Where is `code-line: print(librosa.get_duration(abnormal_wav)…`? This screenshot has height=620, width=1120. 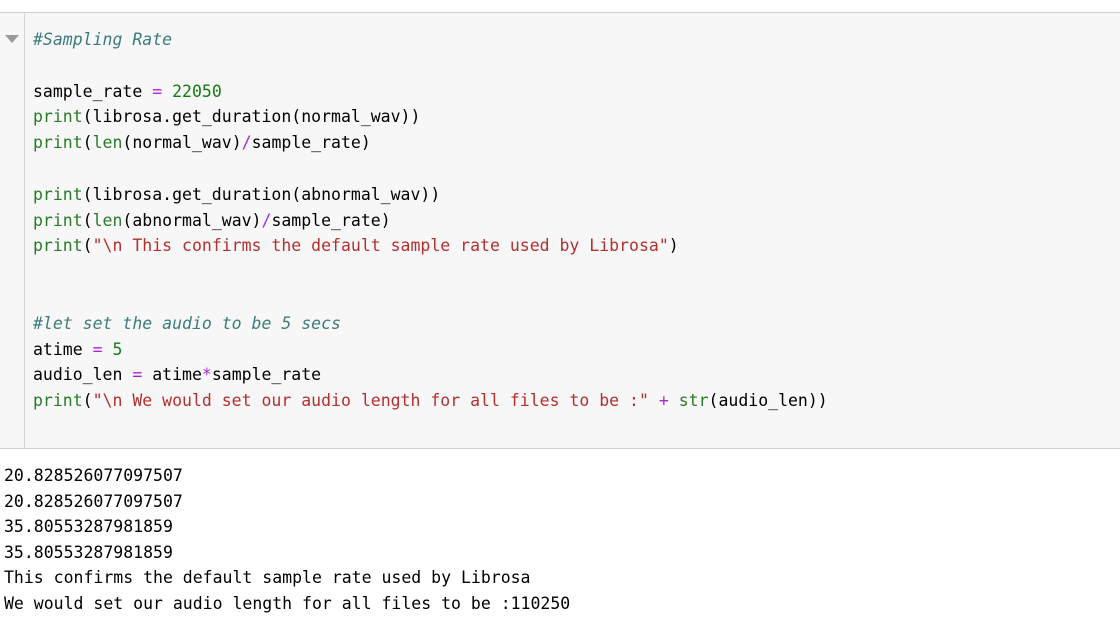 code-line: print(librosa.get_duration(abnormal_wav)… is located at coordinates (576, 195).